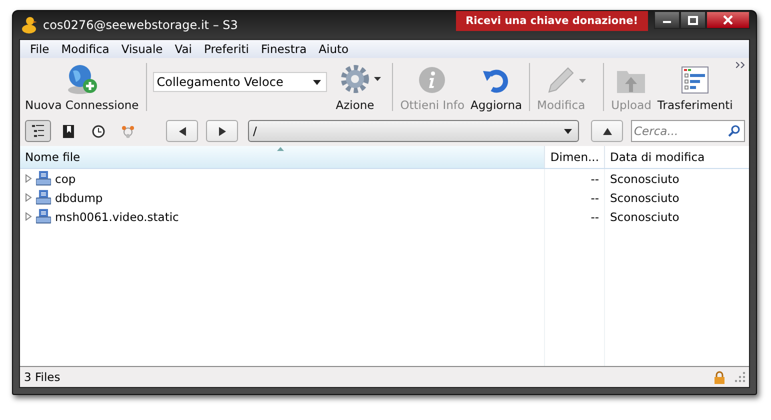  I want to click on up-triangle-icon, so click(607, 131).